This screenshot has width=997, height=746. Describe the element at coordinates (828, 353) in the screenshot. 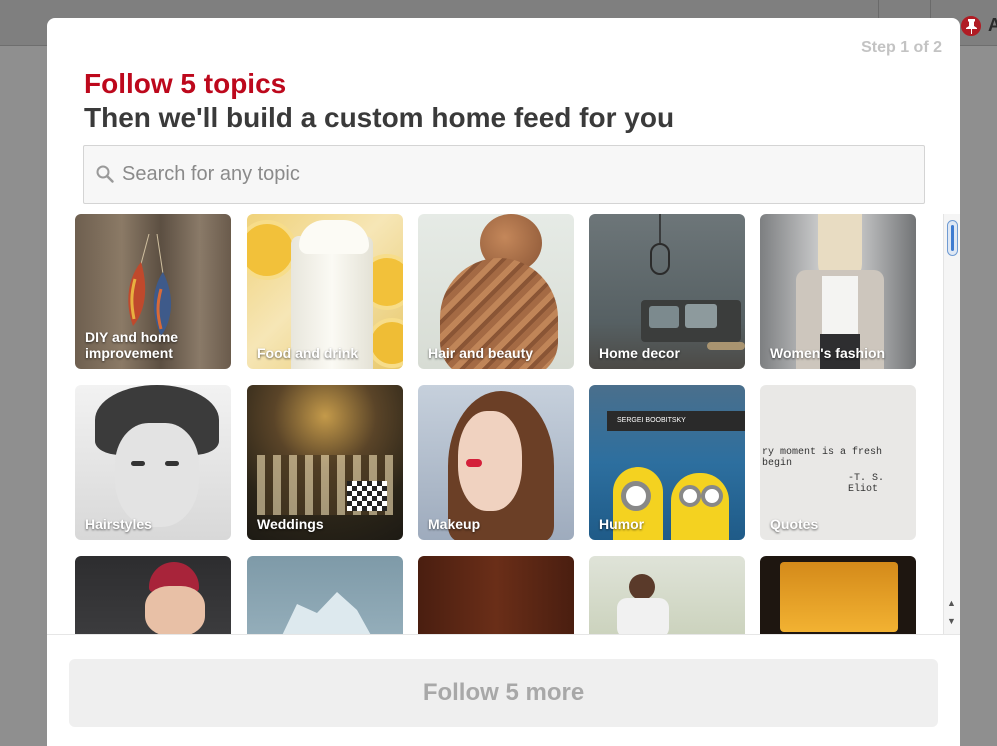

I see `topic-label: Women's fashion` at that location.